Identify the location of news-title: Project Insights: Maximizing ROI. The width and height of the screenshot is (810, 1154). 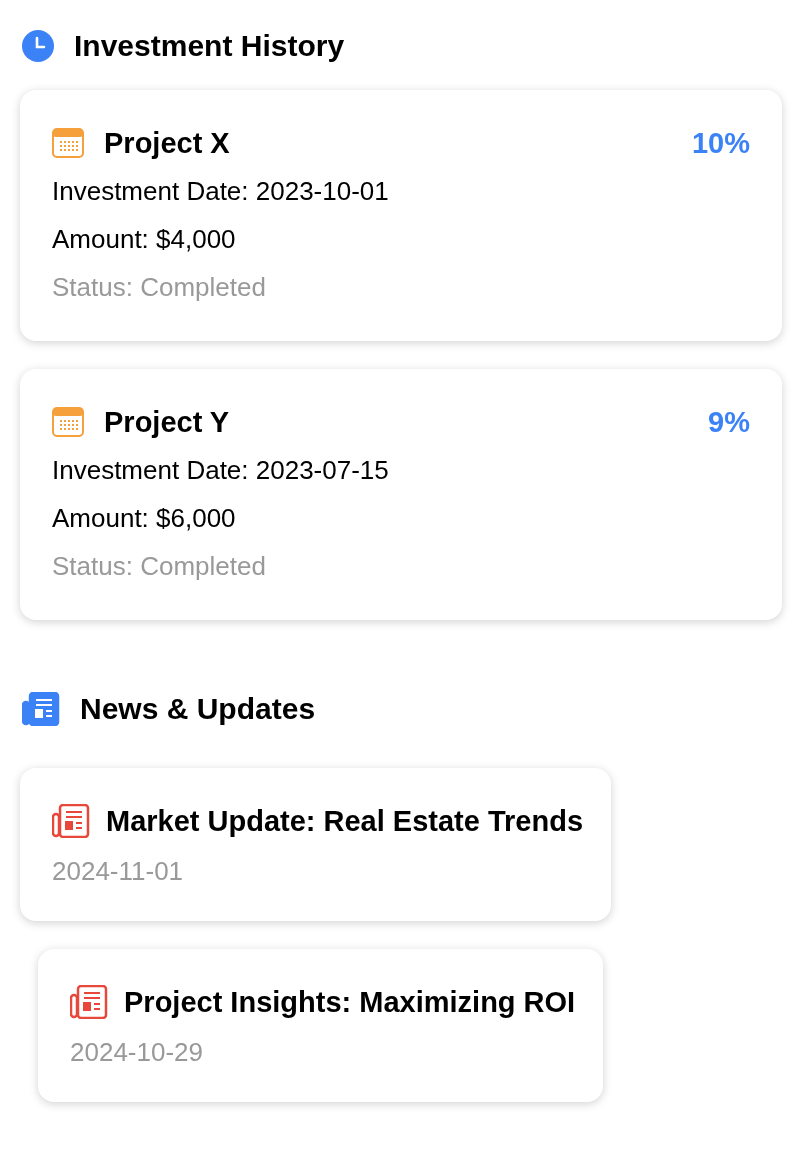
(350, 1002).